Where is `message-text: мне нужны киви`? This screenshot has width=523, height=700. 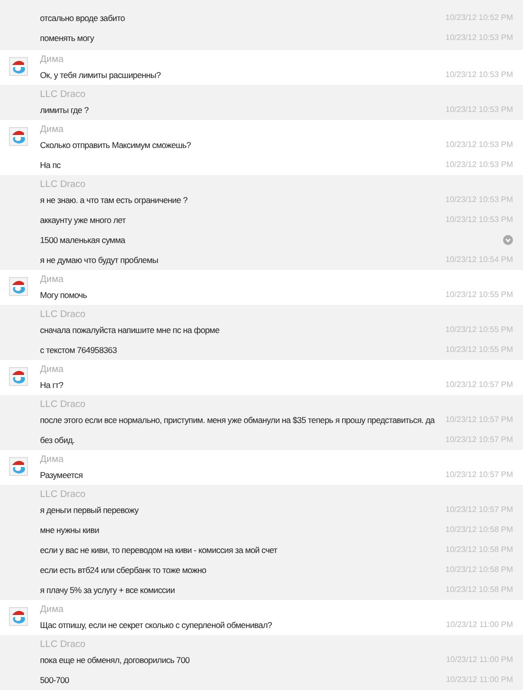 message-text: мне нужны киви is located at coordinates (70, 530).